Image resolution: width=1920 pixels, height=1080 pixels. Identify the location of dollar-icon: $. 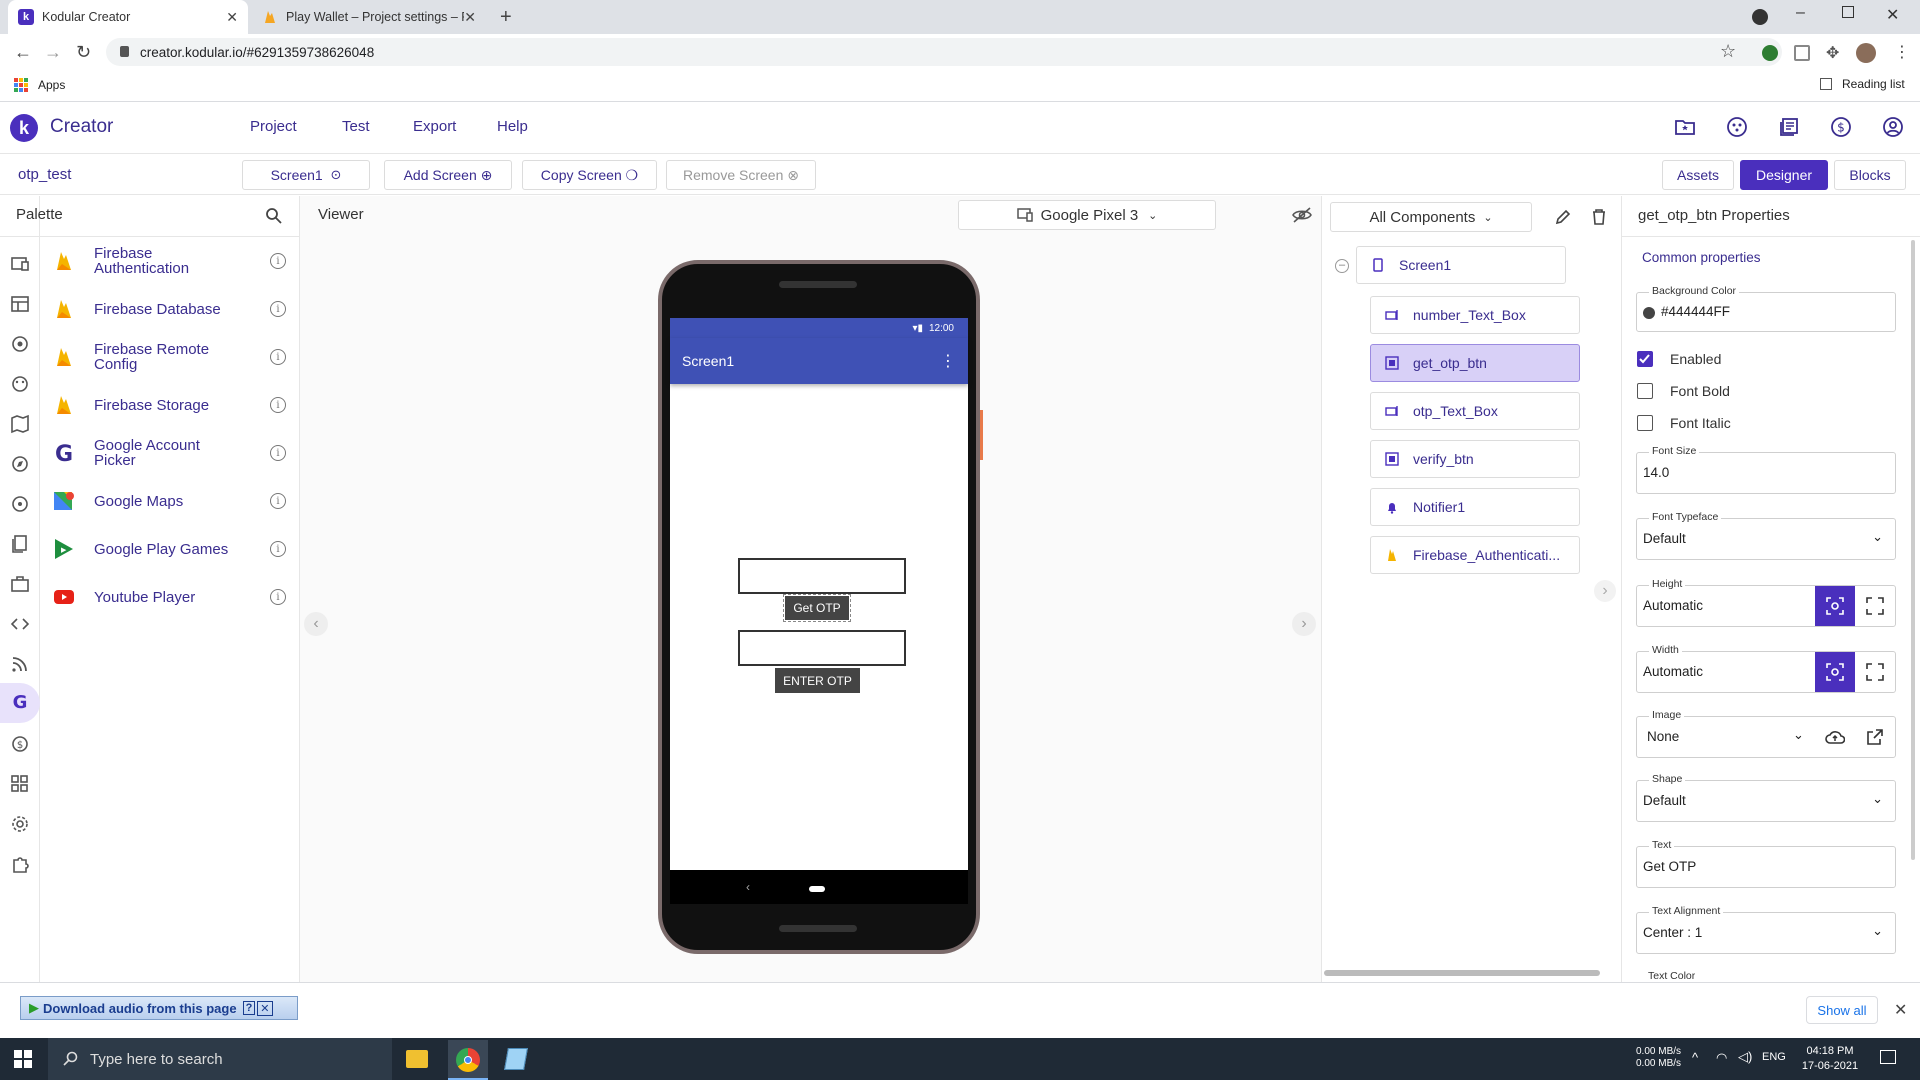
(1841, 127).